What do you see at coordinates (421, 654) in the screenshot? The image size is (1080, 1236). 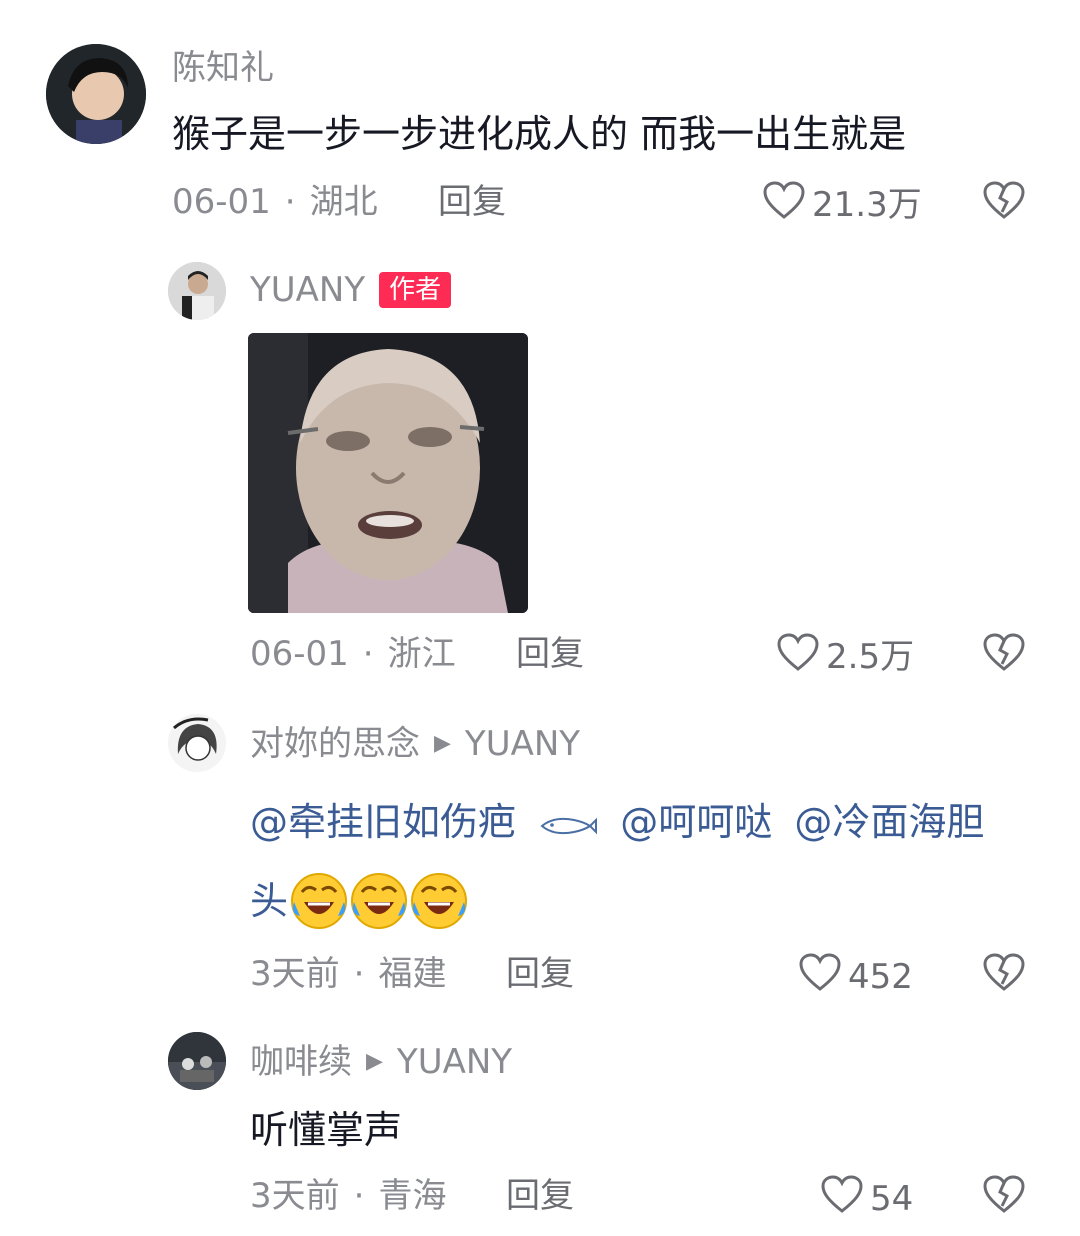 I see `reply-location: 浙江` at bounding box center [421, 654].